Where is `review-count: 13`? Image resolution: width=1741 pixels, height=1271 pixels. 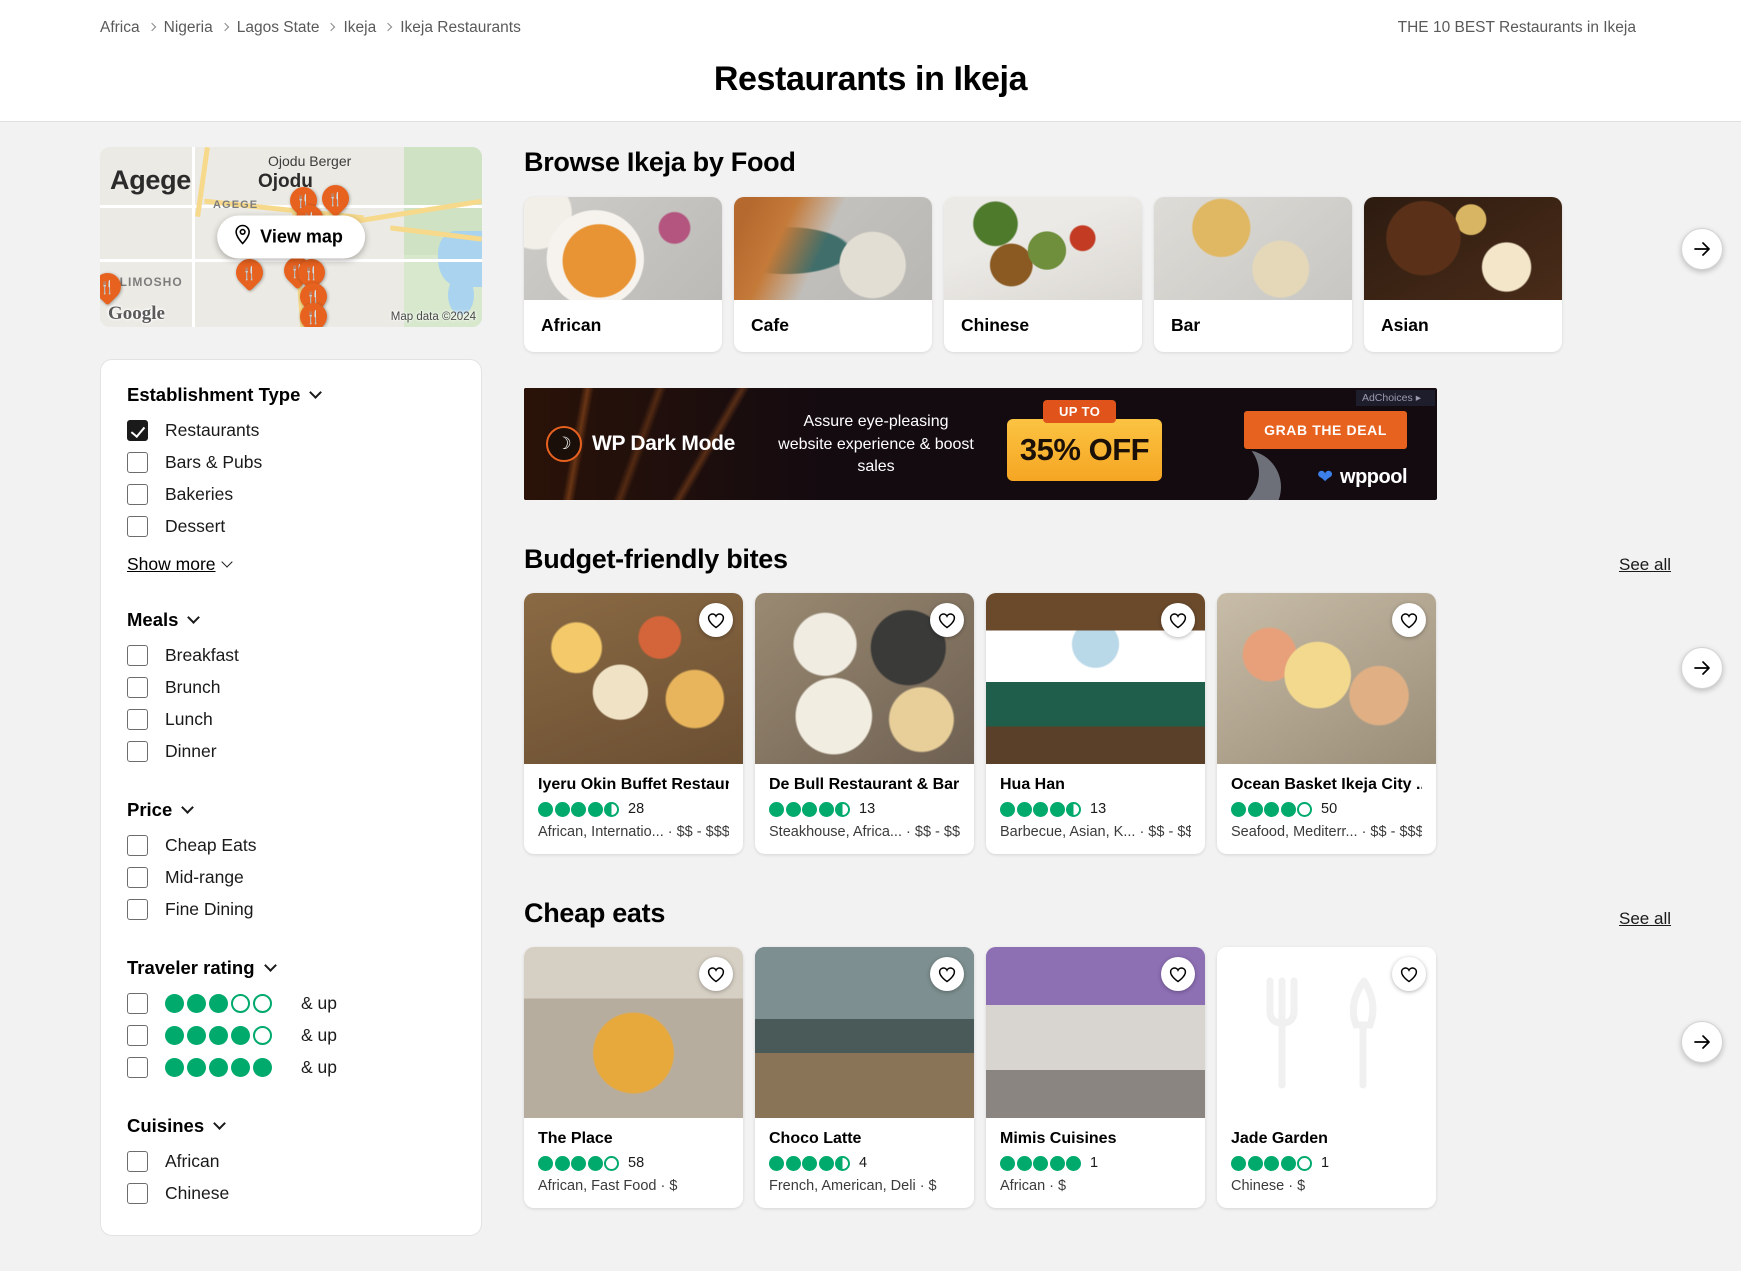 review-count: 13 is located at coordinates (1098, 809).